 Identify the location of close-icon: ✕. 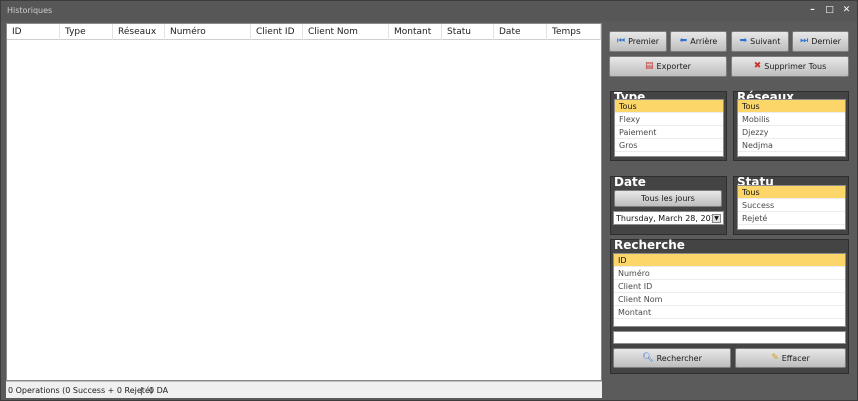
(846, 10).